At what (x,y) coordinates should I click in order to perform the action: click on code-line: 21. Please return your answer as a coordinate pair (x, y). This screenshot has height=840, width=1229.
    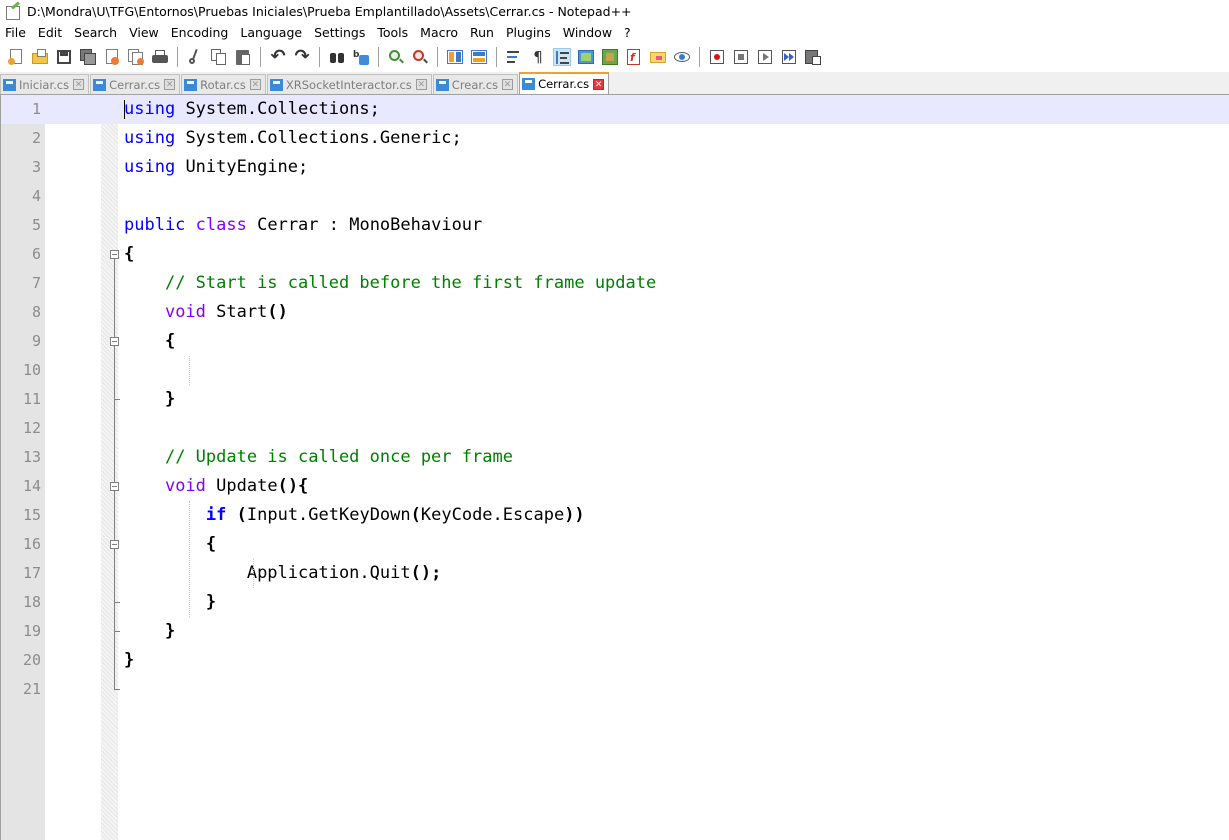
    Looking at the image, I should click on (615, 689).